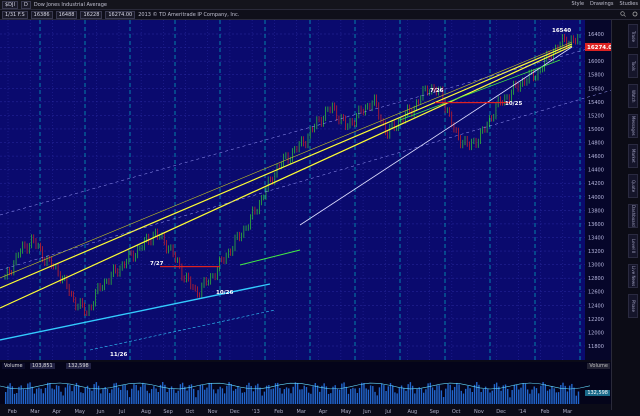  Describe the element at coordinates (623, 14) in the screenshot. I see `zoom-icon` at that location.